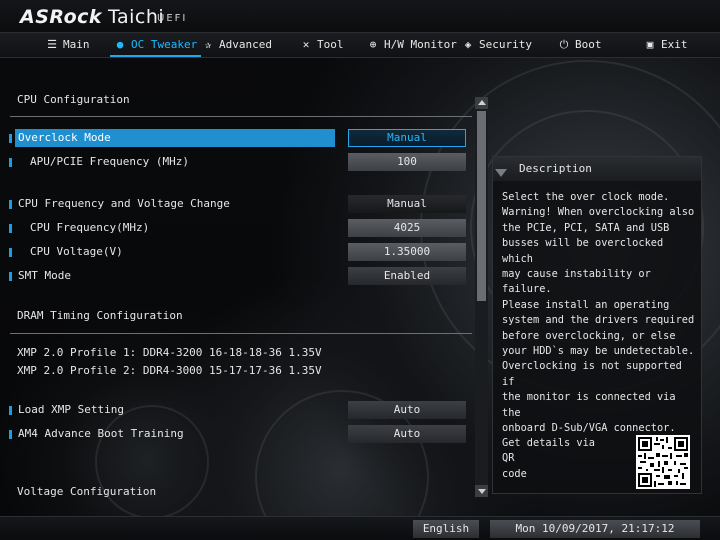 This screenshot has height=540, width=720. I want to click on qr-caption: Get details via QR code, so click(548, 458).